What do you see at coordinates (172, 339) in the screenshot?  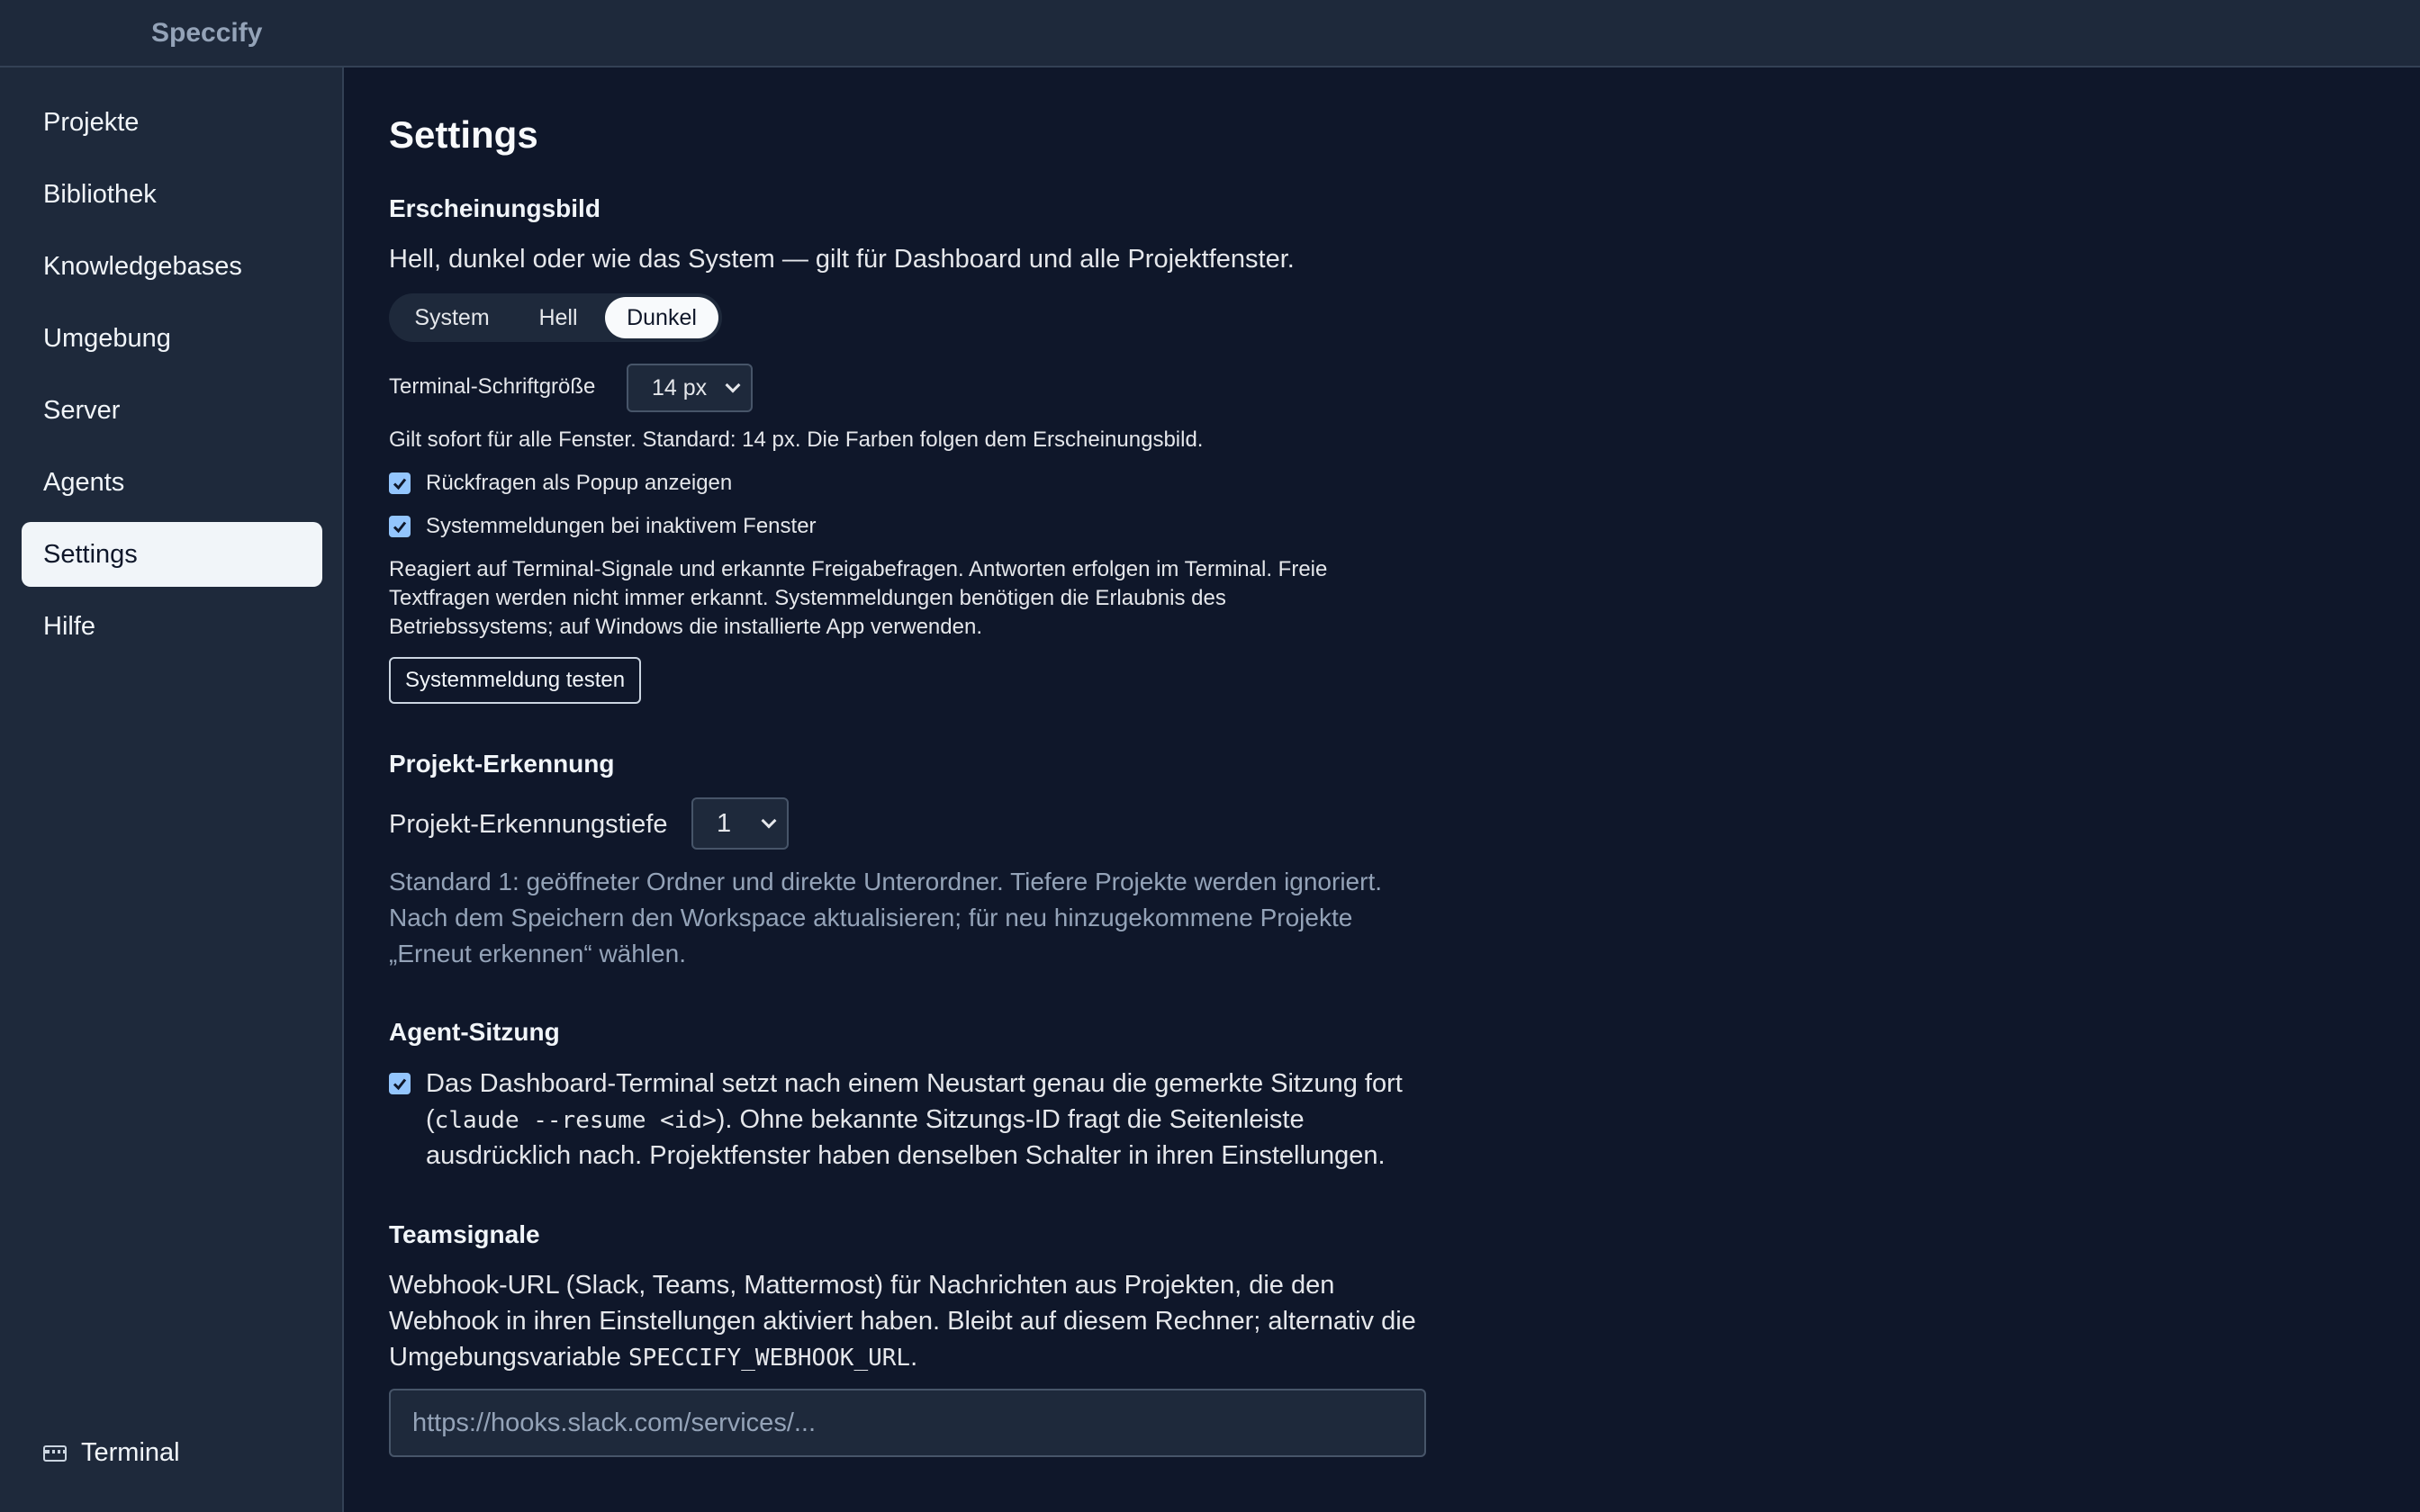 I see `sidebar-item-umgebung: Umgebung` at bounding box center [172, 339].